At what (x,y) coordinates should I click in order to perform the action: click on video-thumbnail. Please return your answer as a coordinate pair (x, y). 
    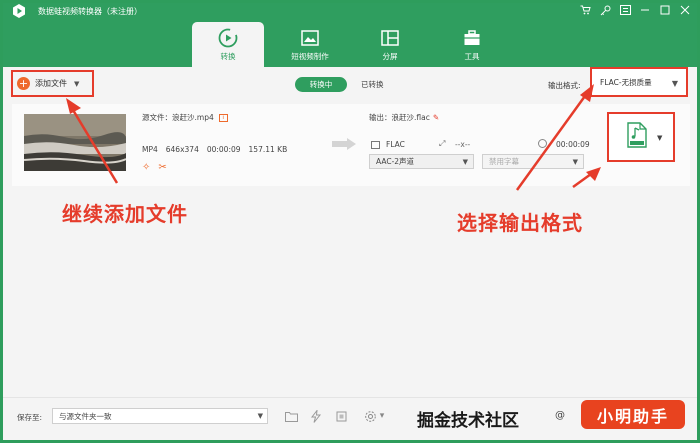
    Looking at the image, I should click on (75, 142).